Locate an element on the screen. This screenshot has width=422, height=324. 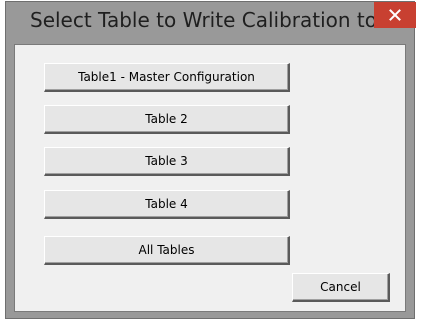
close-icon is located at coordinates (395, 15).